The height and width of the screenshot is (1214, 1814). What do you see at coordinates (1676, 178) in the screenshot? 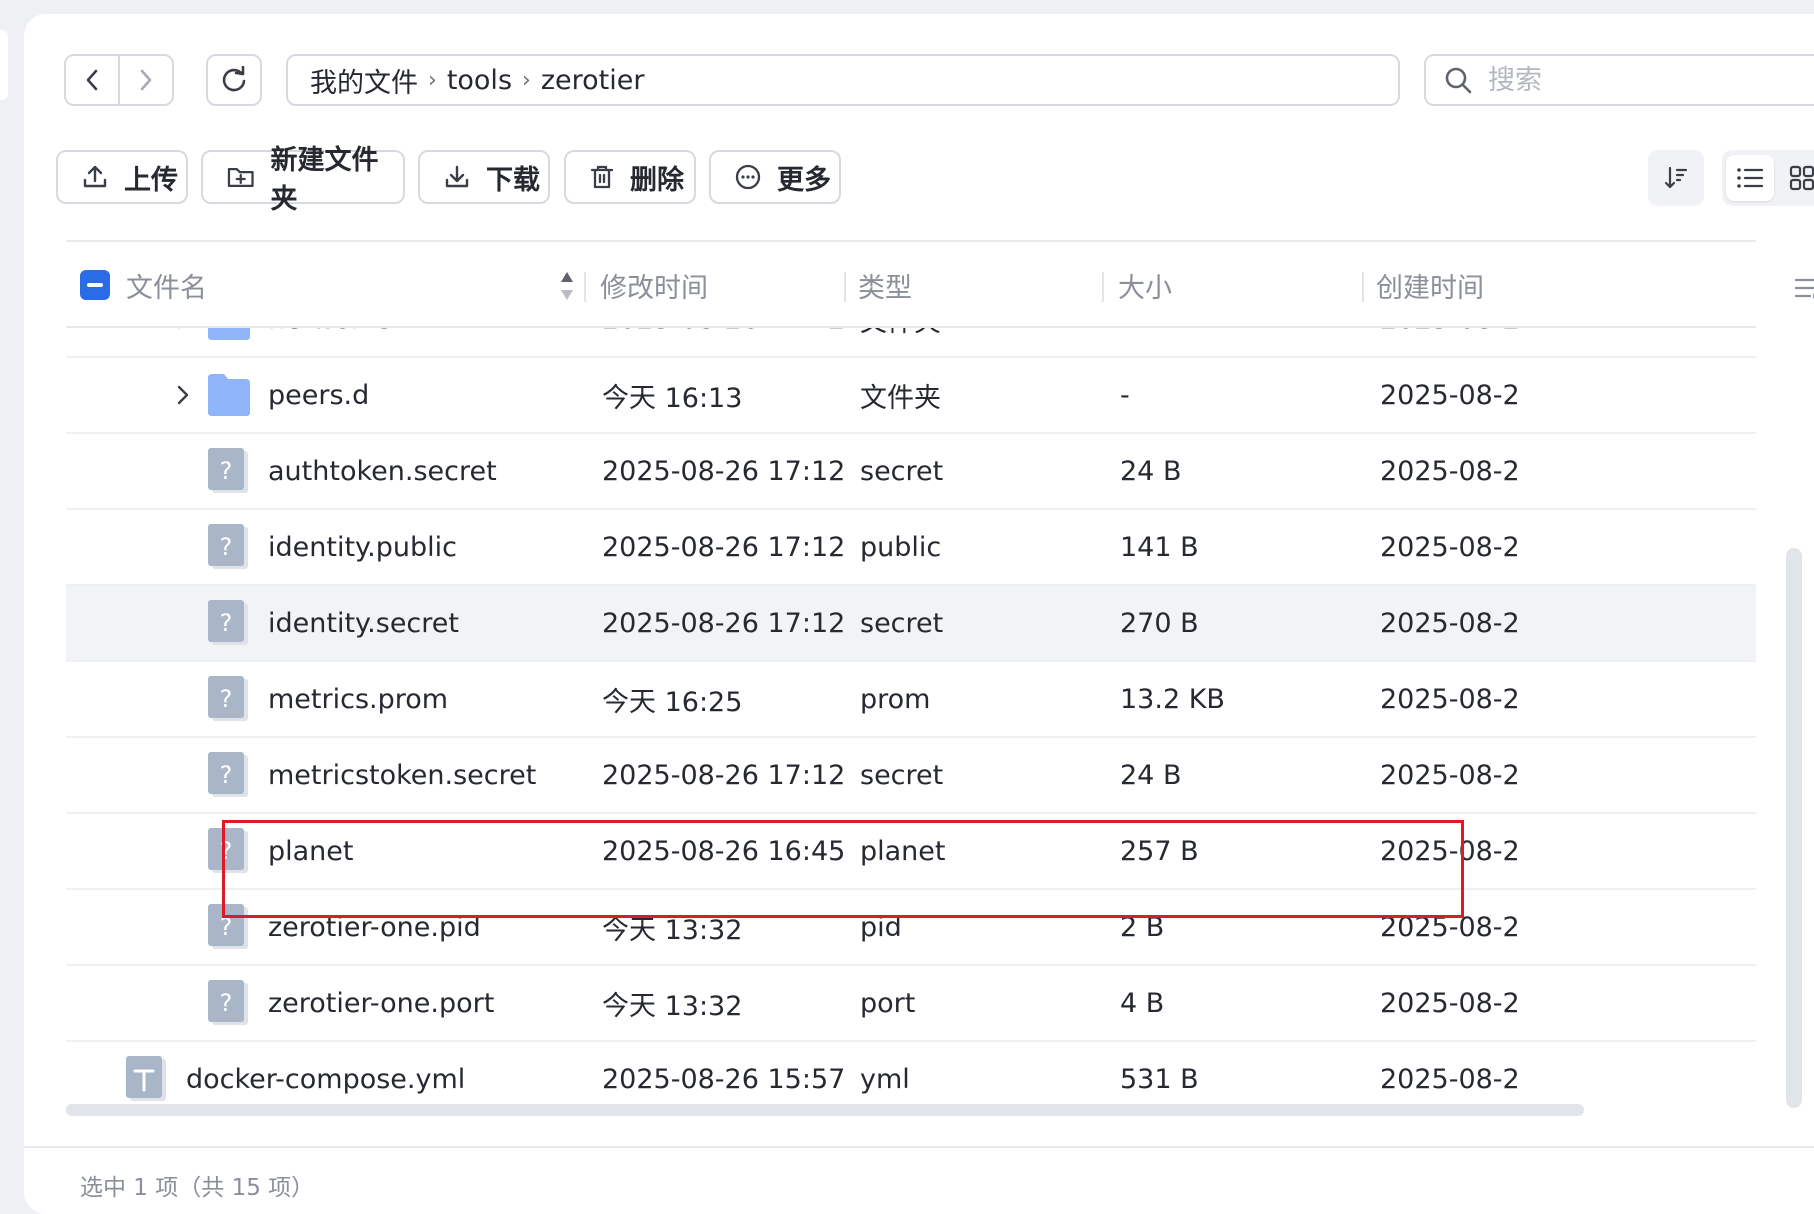
I see `sort-button` at bounding box center [1676, 178].